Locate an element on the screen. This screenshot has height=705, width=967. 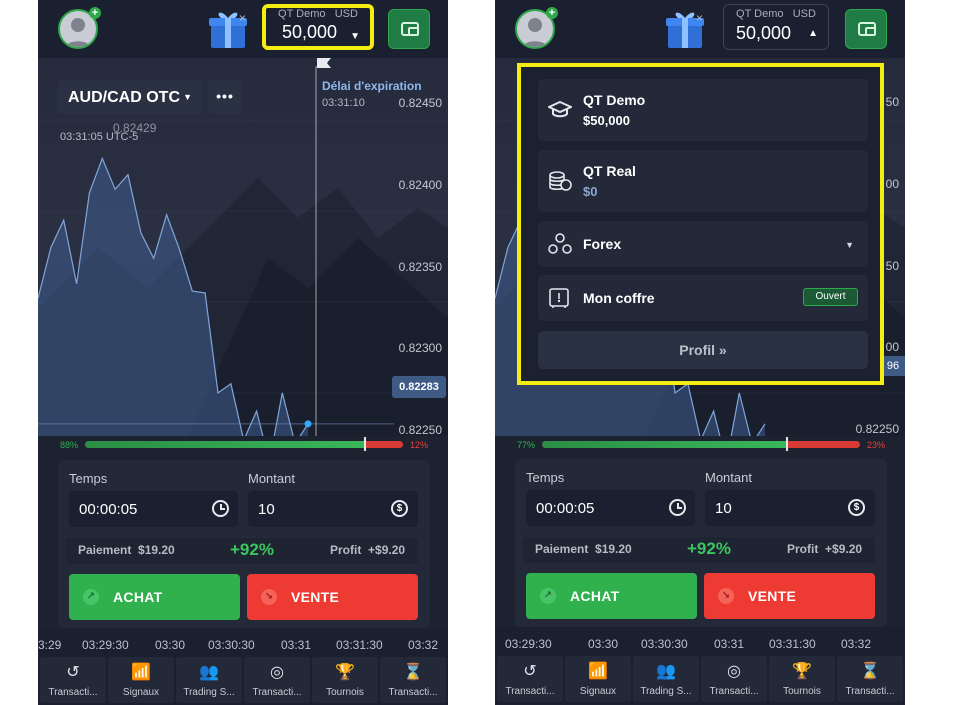
nav-label: Signaux is located at coordinates (141, 692).